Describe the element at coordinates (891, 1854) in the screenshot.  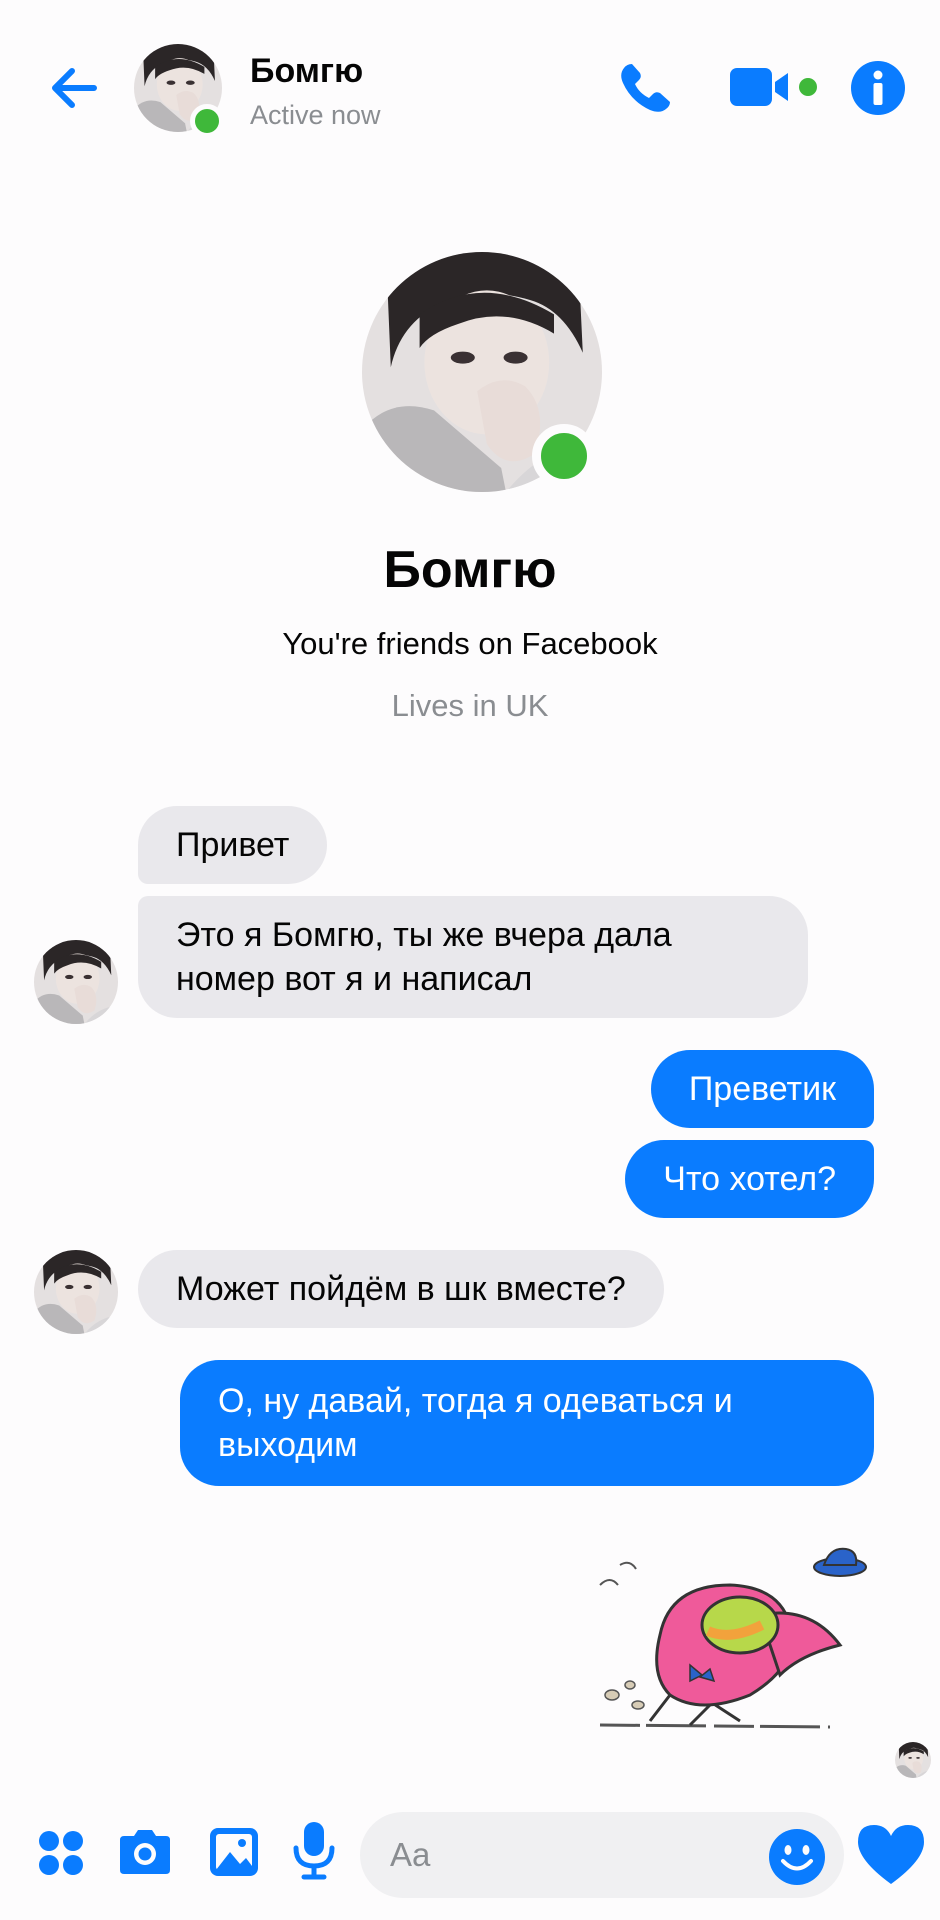
I see `heart-icon` at that location.